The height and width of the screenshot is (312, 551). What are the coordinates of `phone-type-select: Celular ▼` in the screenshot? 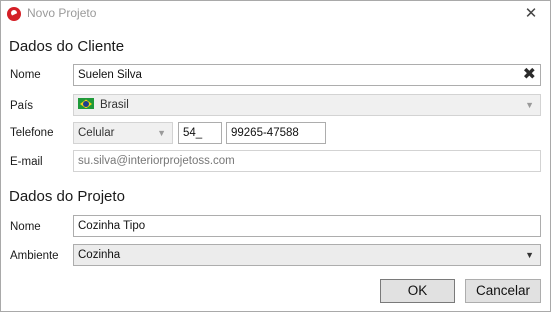 It's located at (123, 133).